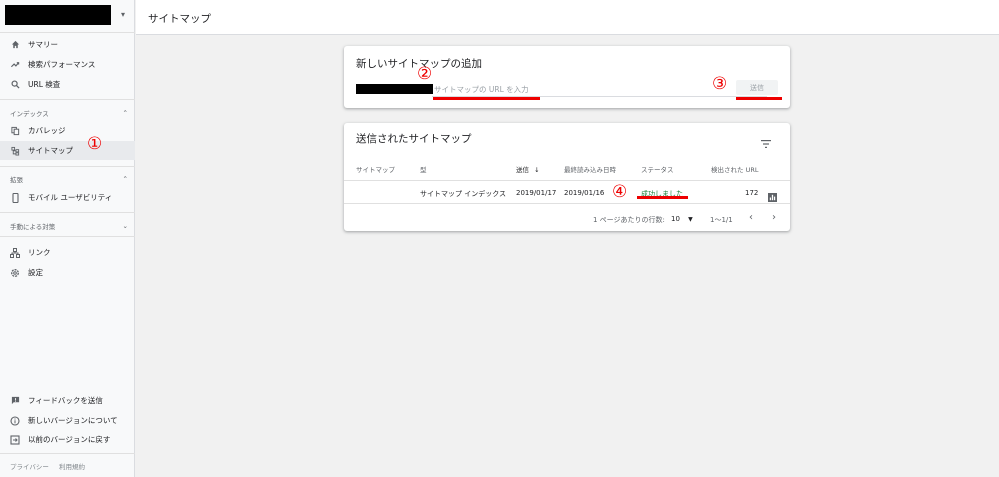 The image size is (999, 477). I want to click on top-bar: サイトマップ, so click(567, 17).